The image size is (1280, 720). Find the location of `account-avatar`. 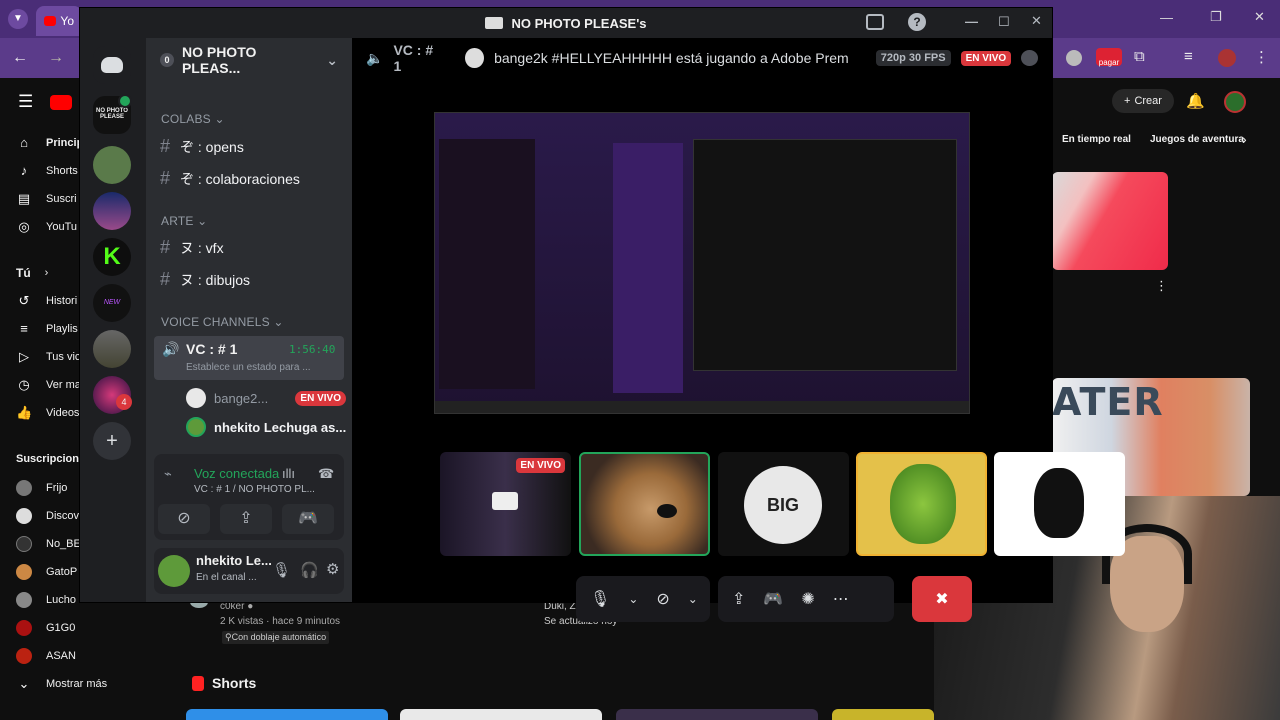

account-avatar is located at coordinates (1235, 102).